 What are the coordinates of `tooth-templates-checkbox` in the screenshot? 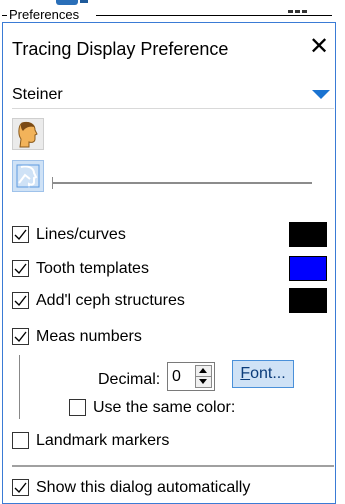 It's located at (20, 268).